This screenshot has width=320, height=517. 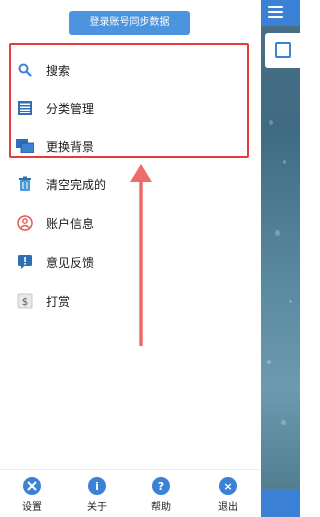 What do you see at coordinates (280, 258) in the screenshot?
I see `background-image` at bounding box center [280, 258].